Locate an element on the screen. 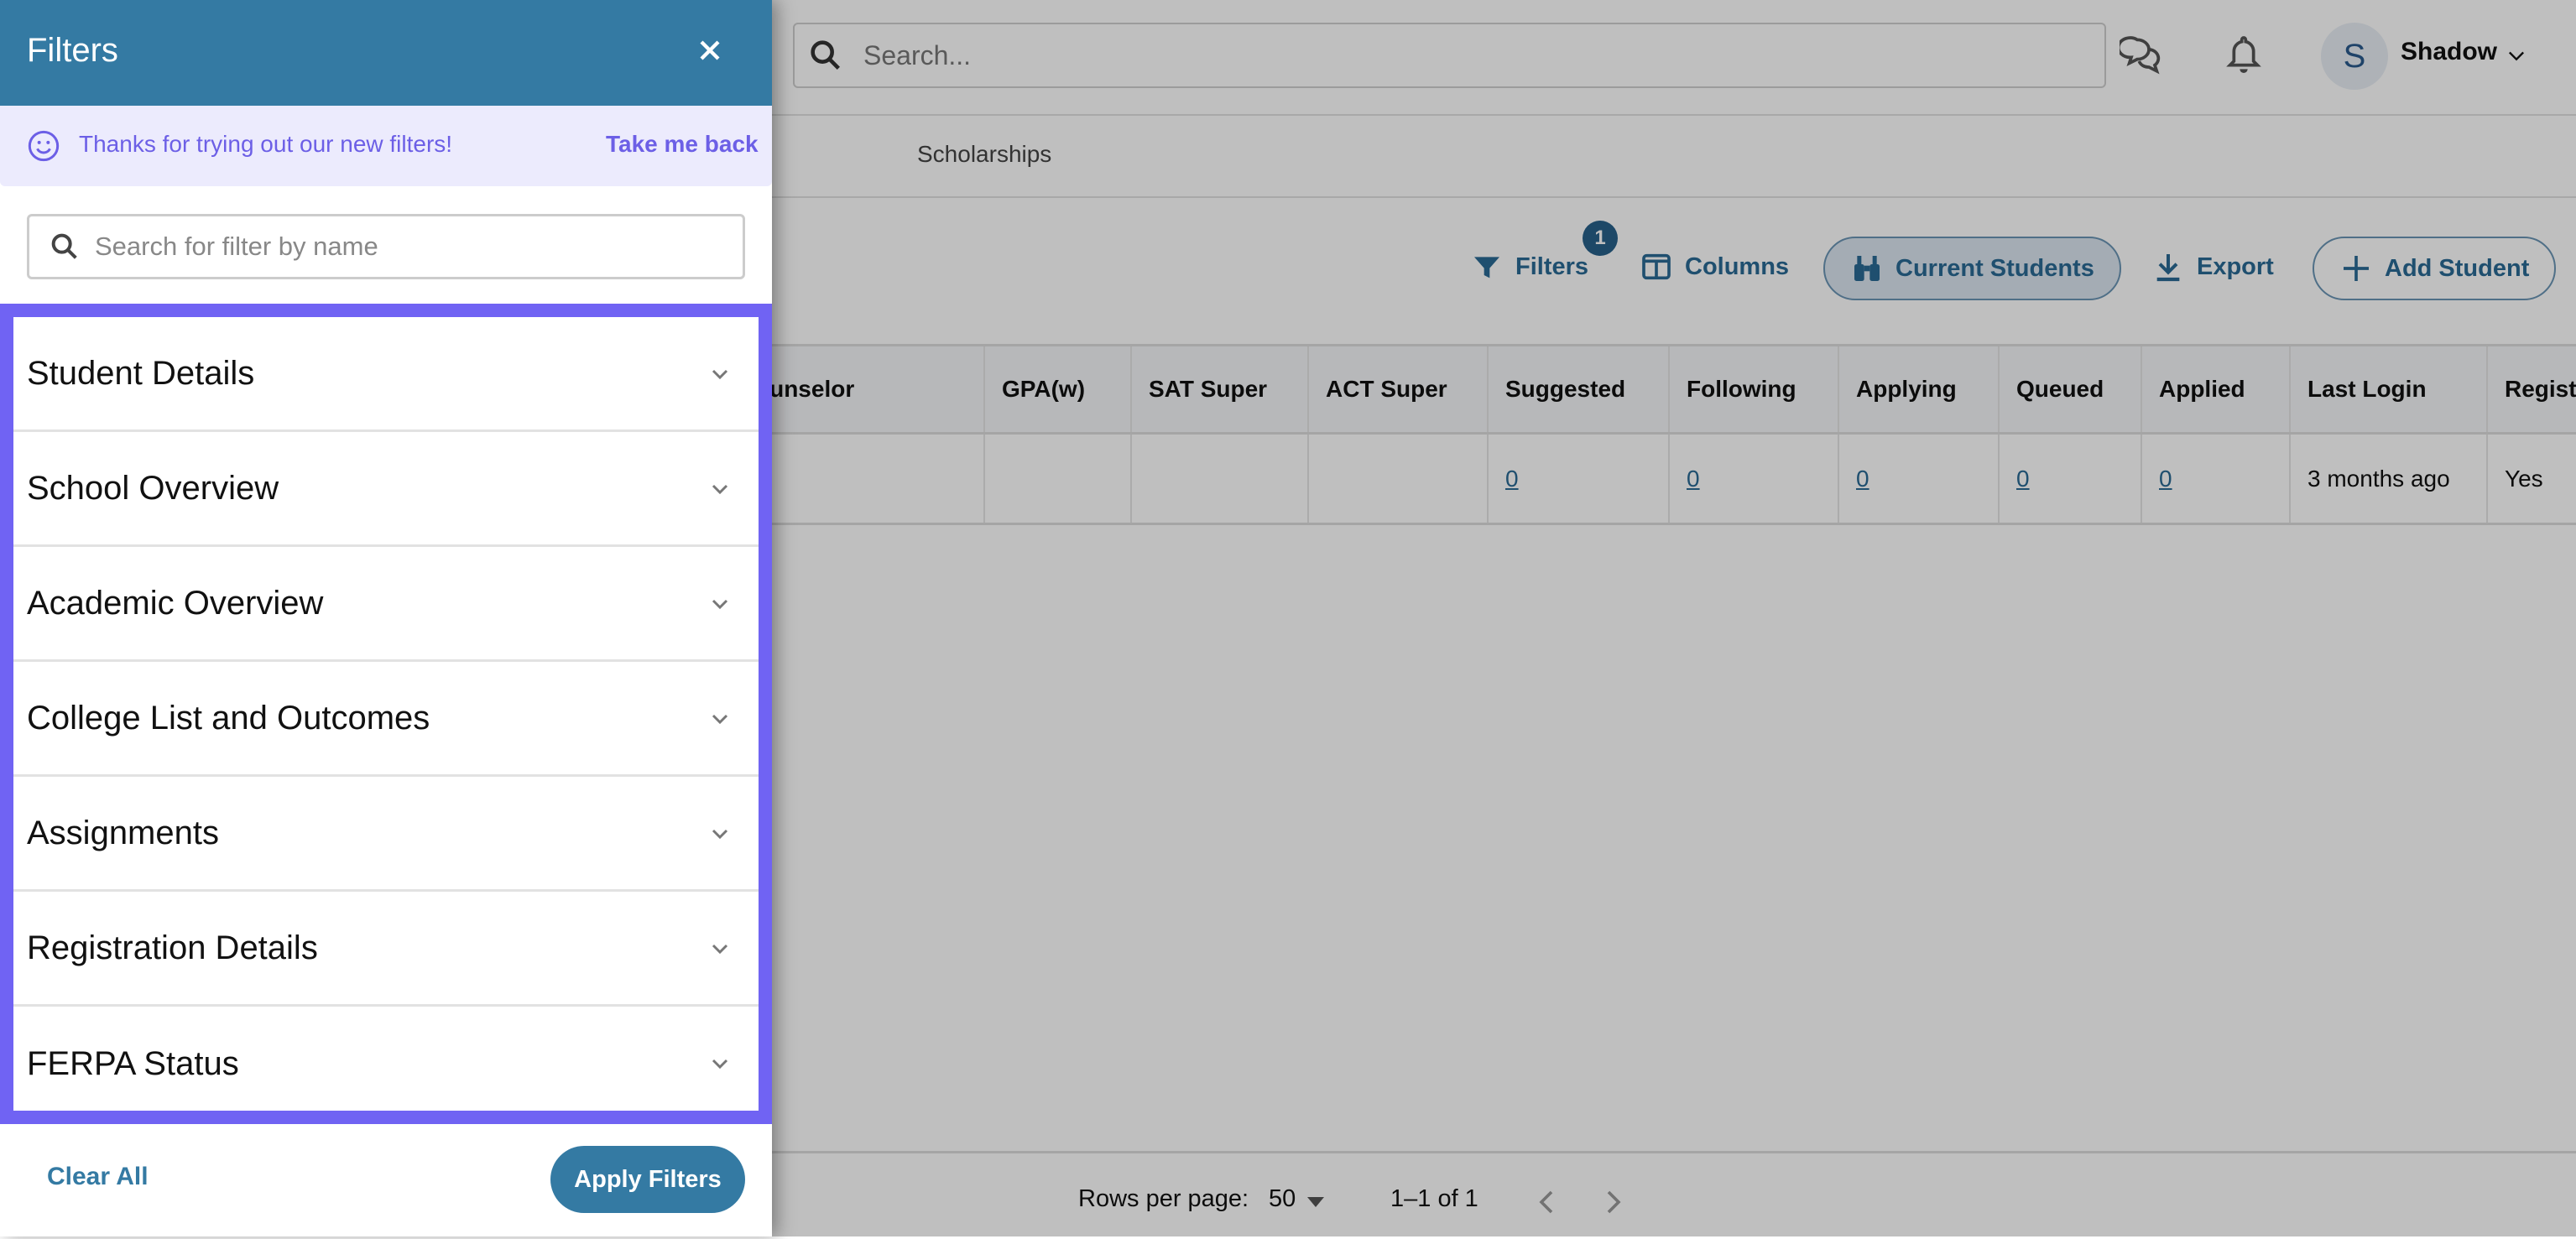  filter-section-assignments: Assignments is located at coordinates (386, 834).